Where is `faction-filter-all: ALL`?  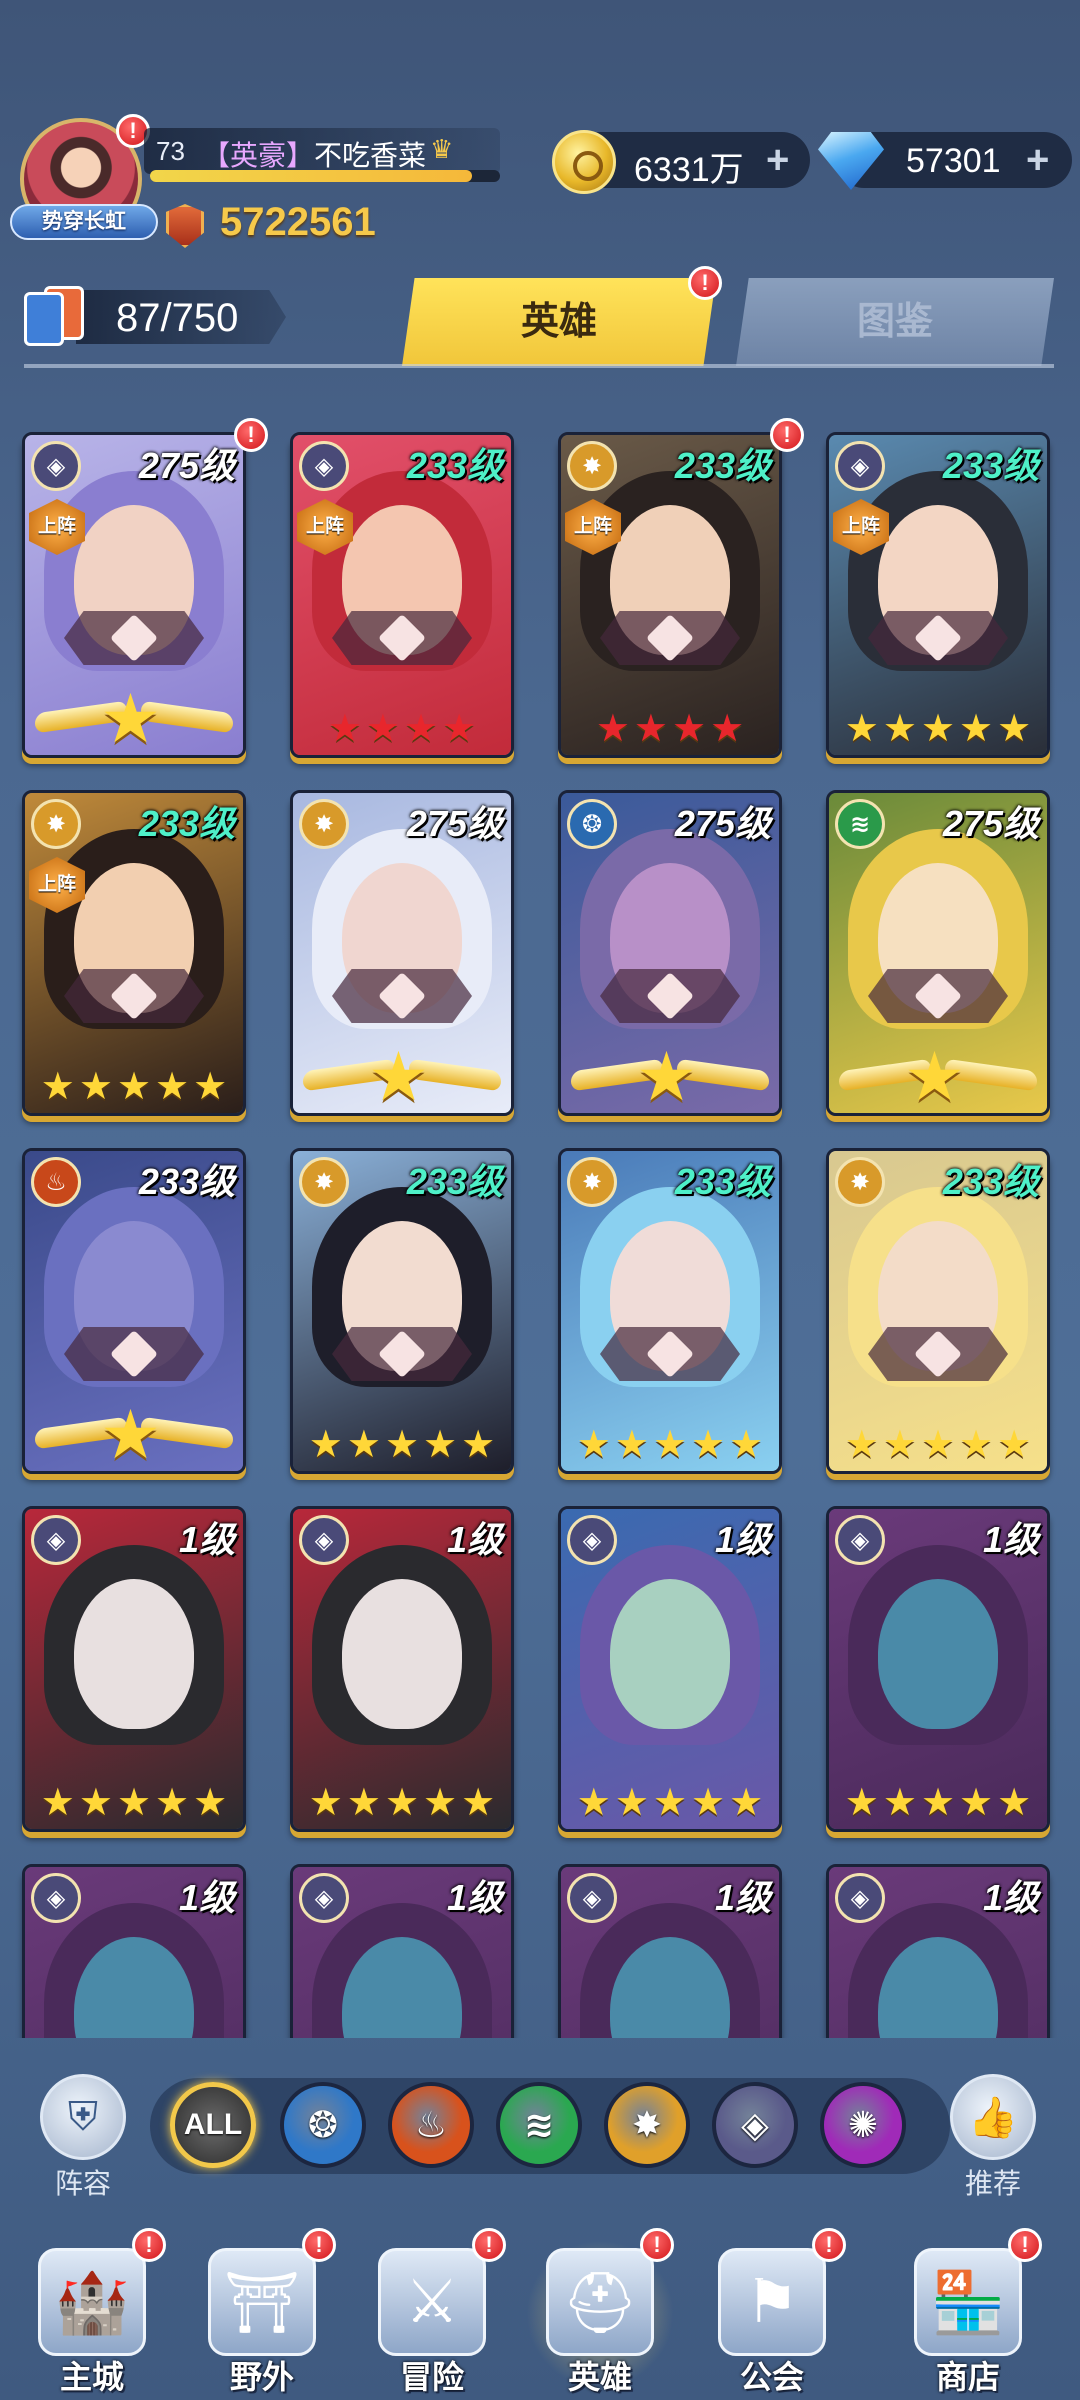 faction-filter-all: ALL is located at coordinates (213, 2125).